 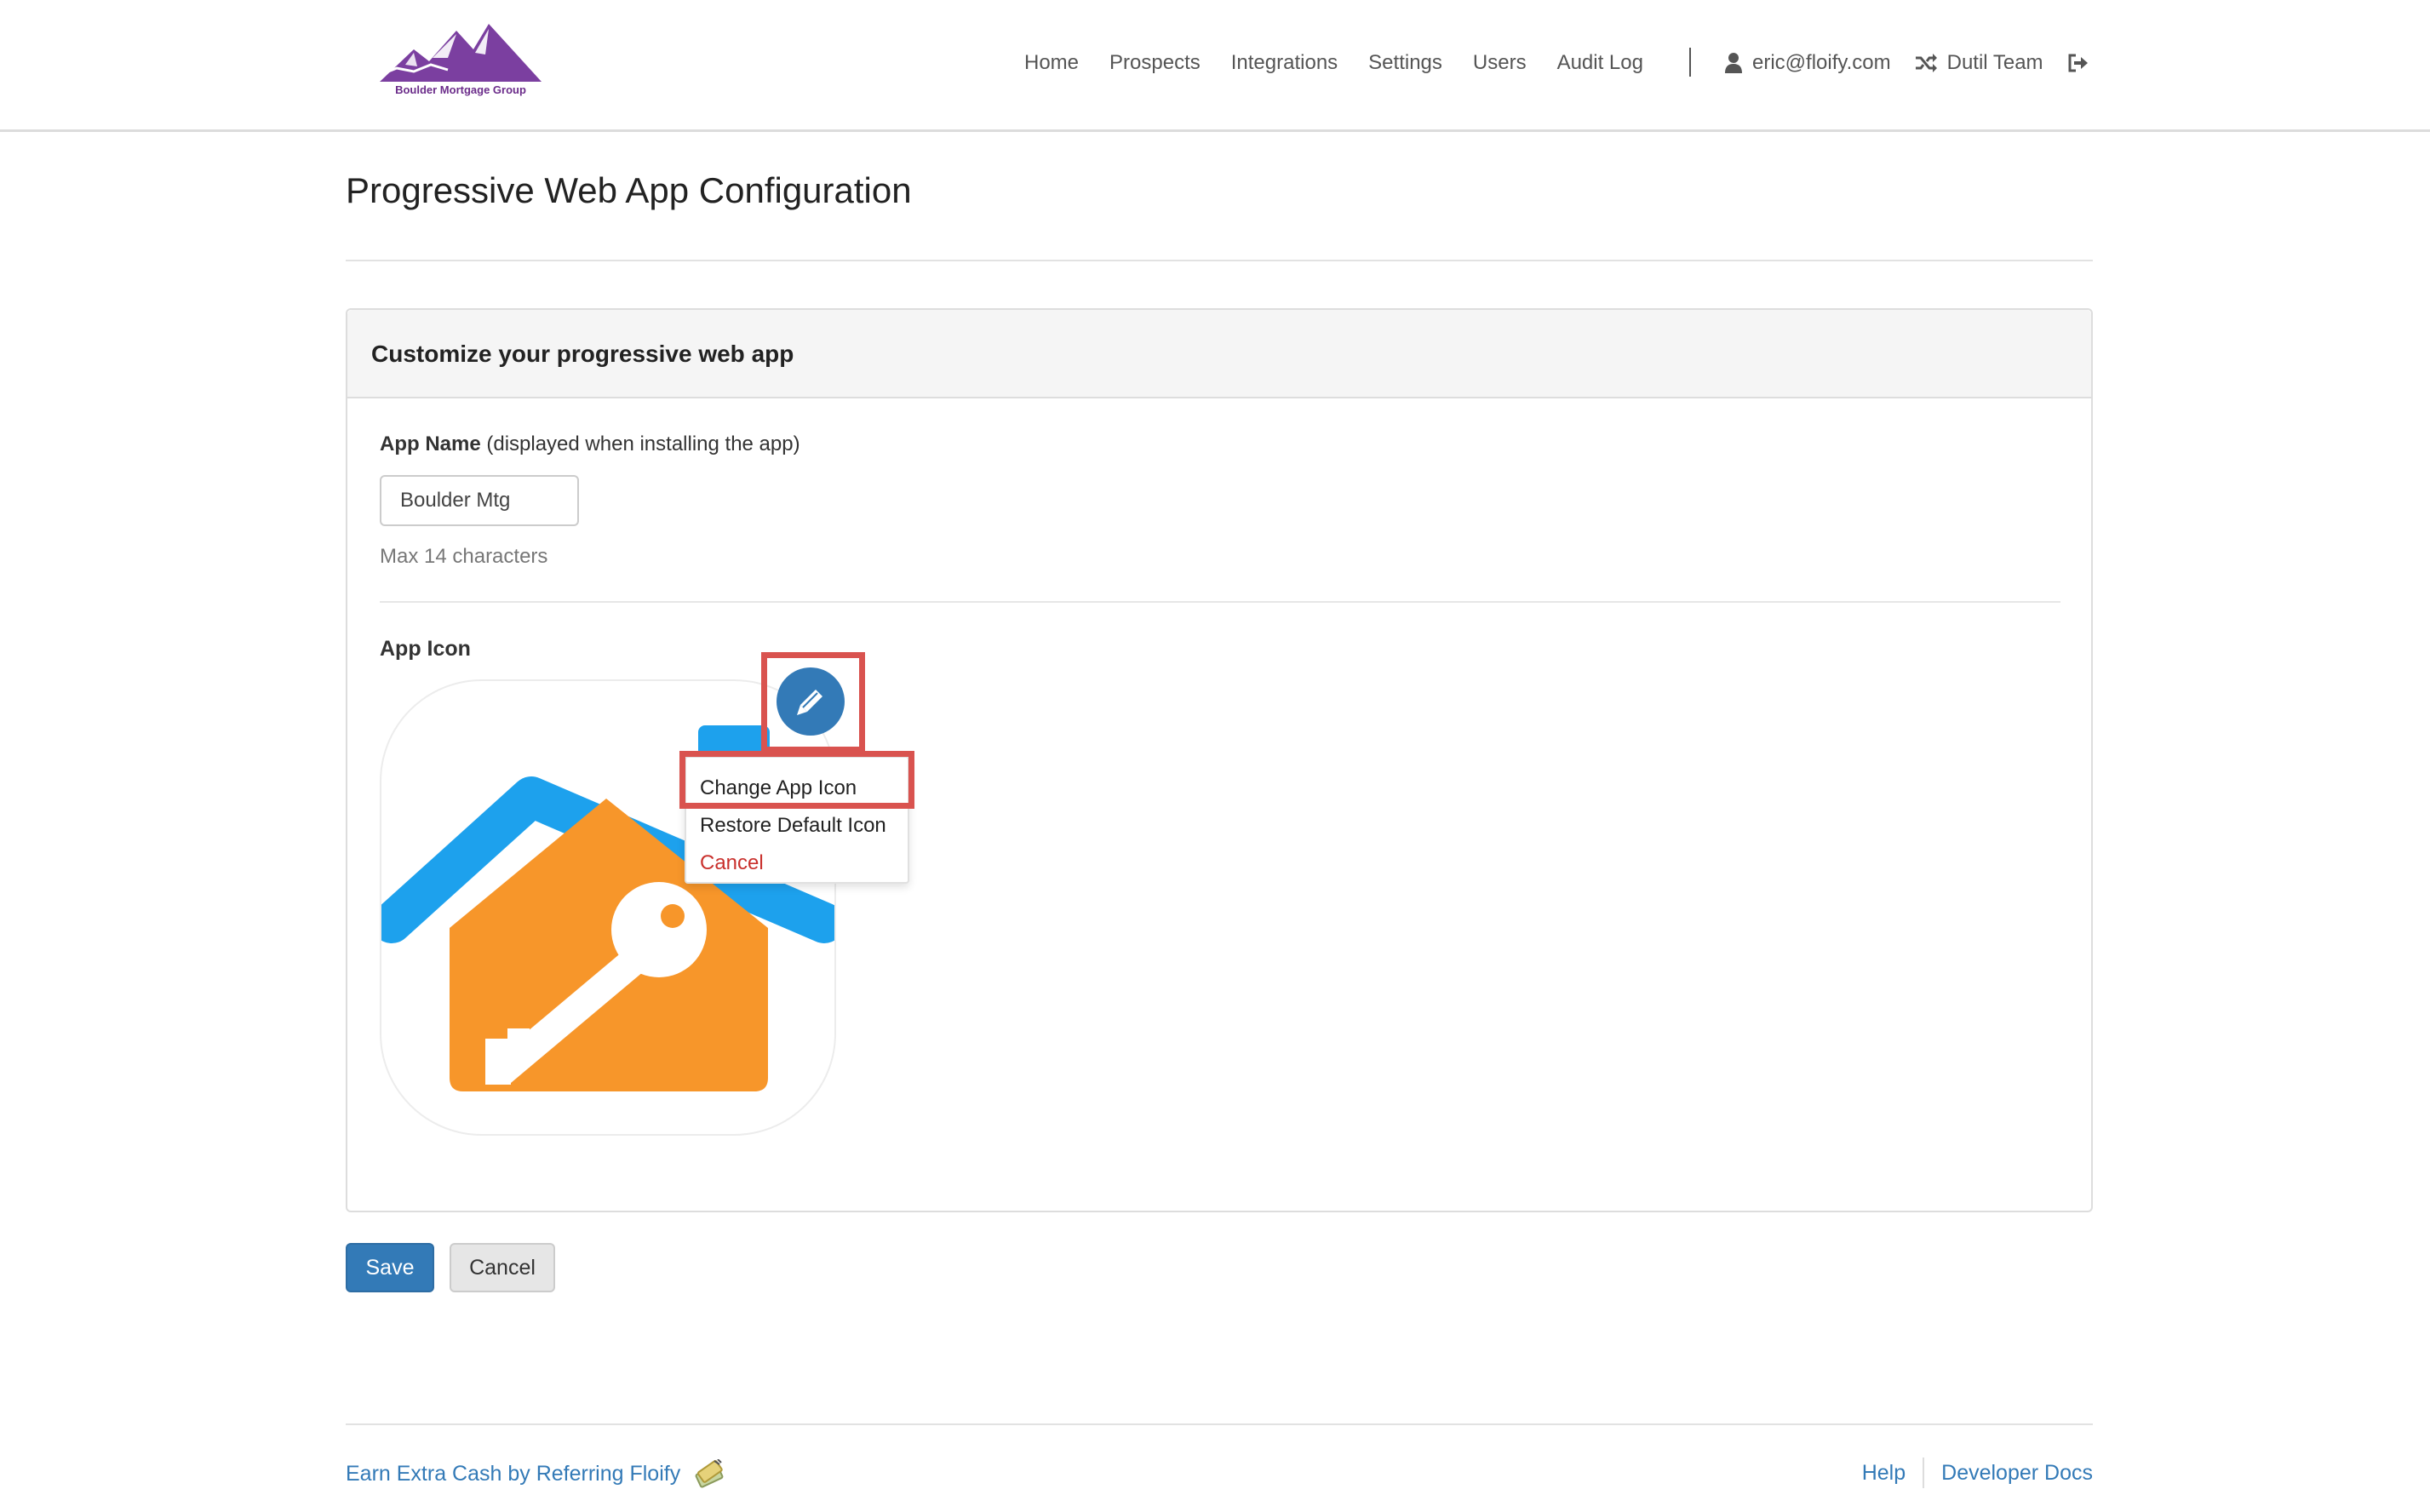 I want to click on panel-heading: Customize your progressive web app, so click(x=1219, y=354).